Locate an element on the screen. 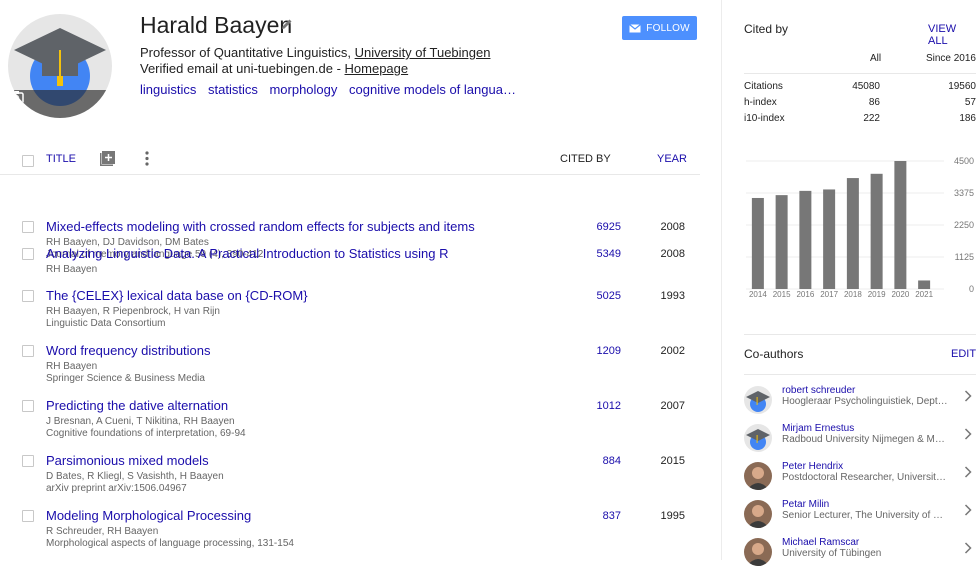 The height and width of the screenshot is (570, 976). article-title: Predicting the dative alternation is located at coordinates (137, 405).